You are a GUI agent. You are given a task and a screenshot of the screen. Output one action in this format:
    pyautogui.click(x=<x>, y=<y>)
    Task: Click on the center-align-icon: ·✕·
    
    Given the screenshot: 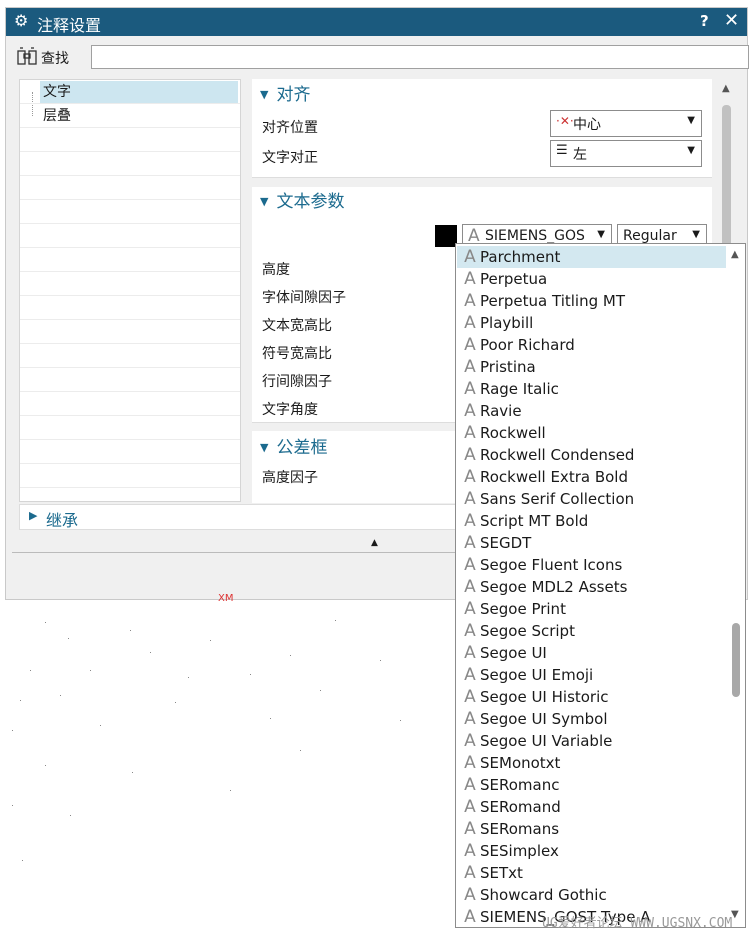 What is the action you would take?
    pyautogui.click(x=565, y=121)
    